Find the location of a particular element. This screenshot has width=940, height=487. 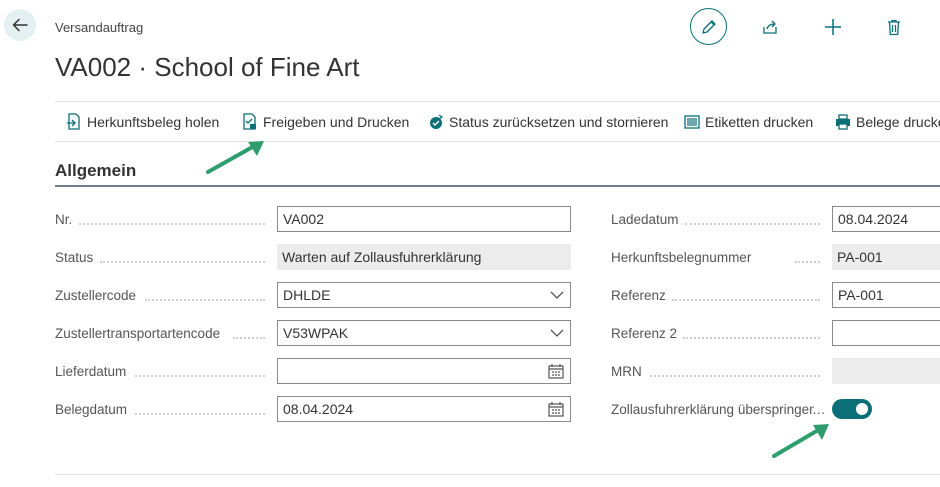

delete-button is located at coordinates (894, 27).